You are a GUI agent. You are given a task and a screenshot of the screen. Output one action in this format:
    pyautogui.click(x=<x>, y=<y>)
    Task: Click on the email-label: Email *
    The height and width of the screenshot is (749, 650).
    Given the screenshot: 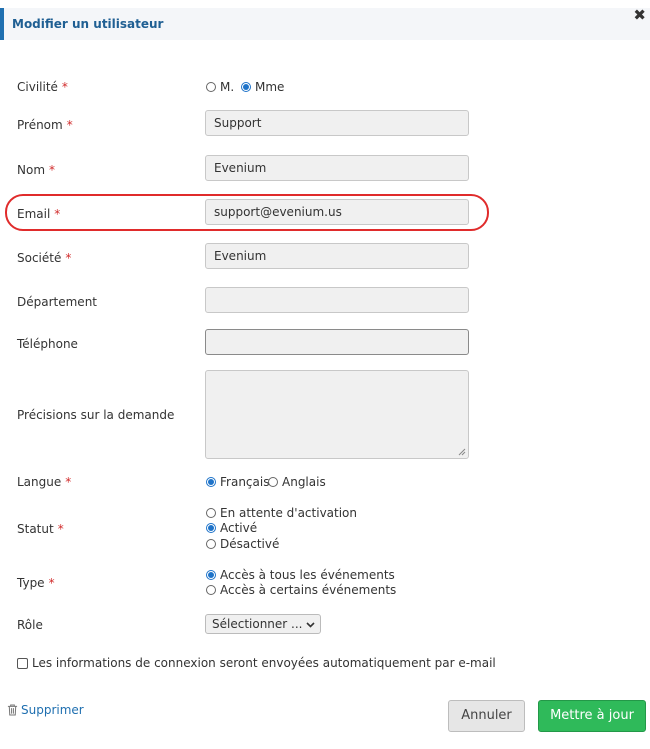 What is the action you would take?
    pyautogui.click(x=39, y=214)
    